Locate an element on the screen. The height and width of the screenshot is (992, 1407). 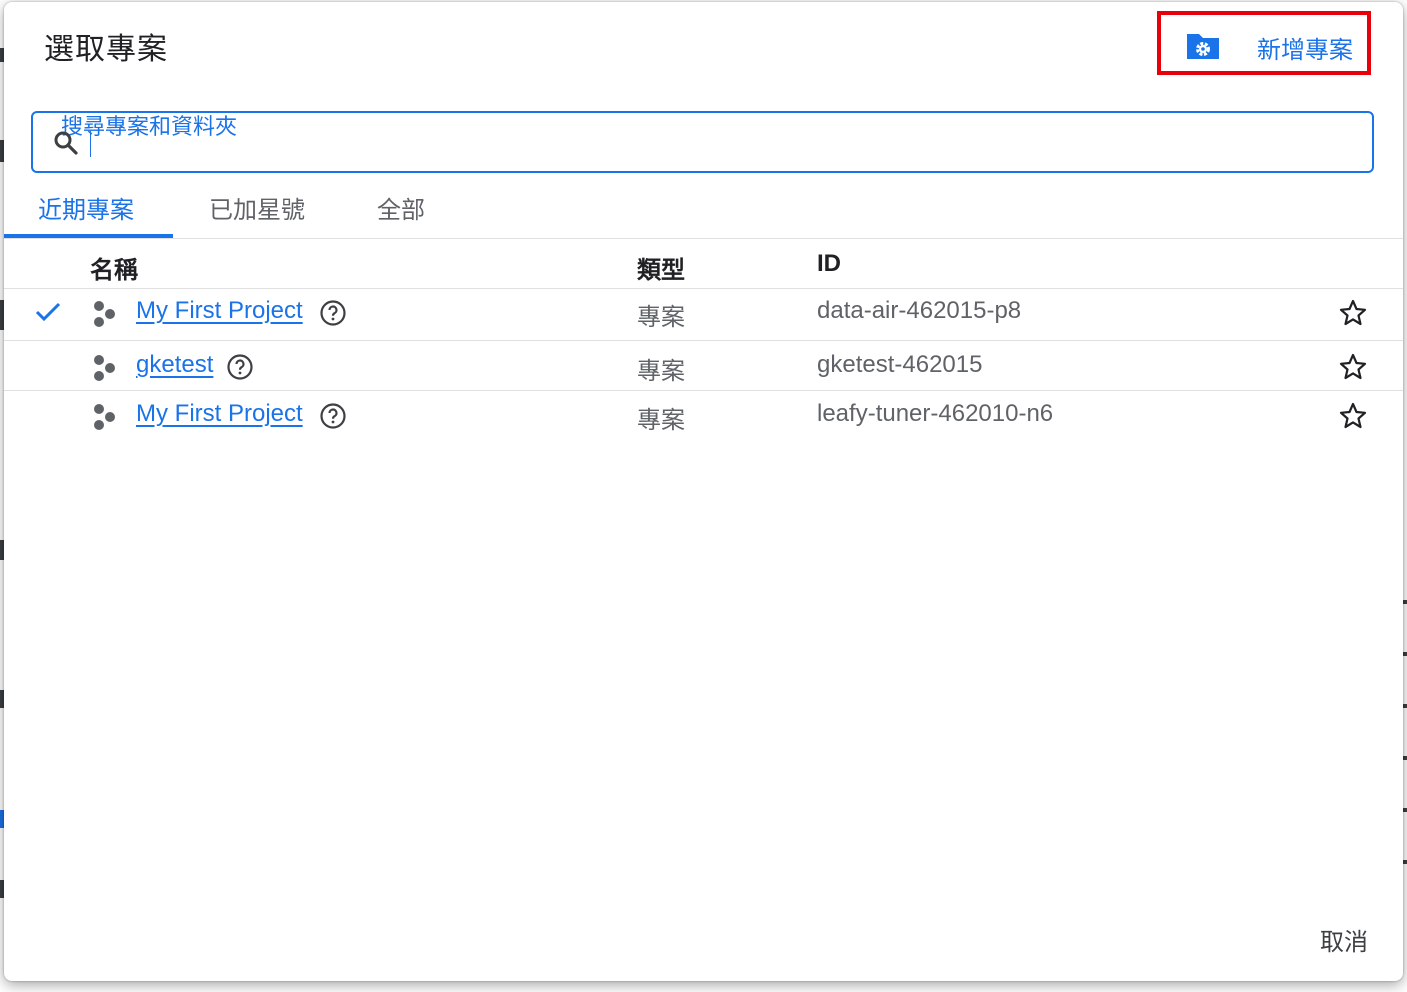
column-header-name: 名稱 is located at coordinates (114, 270).